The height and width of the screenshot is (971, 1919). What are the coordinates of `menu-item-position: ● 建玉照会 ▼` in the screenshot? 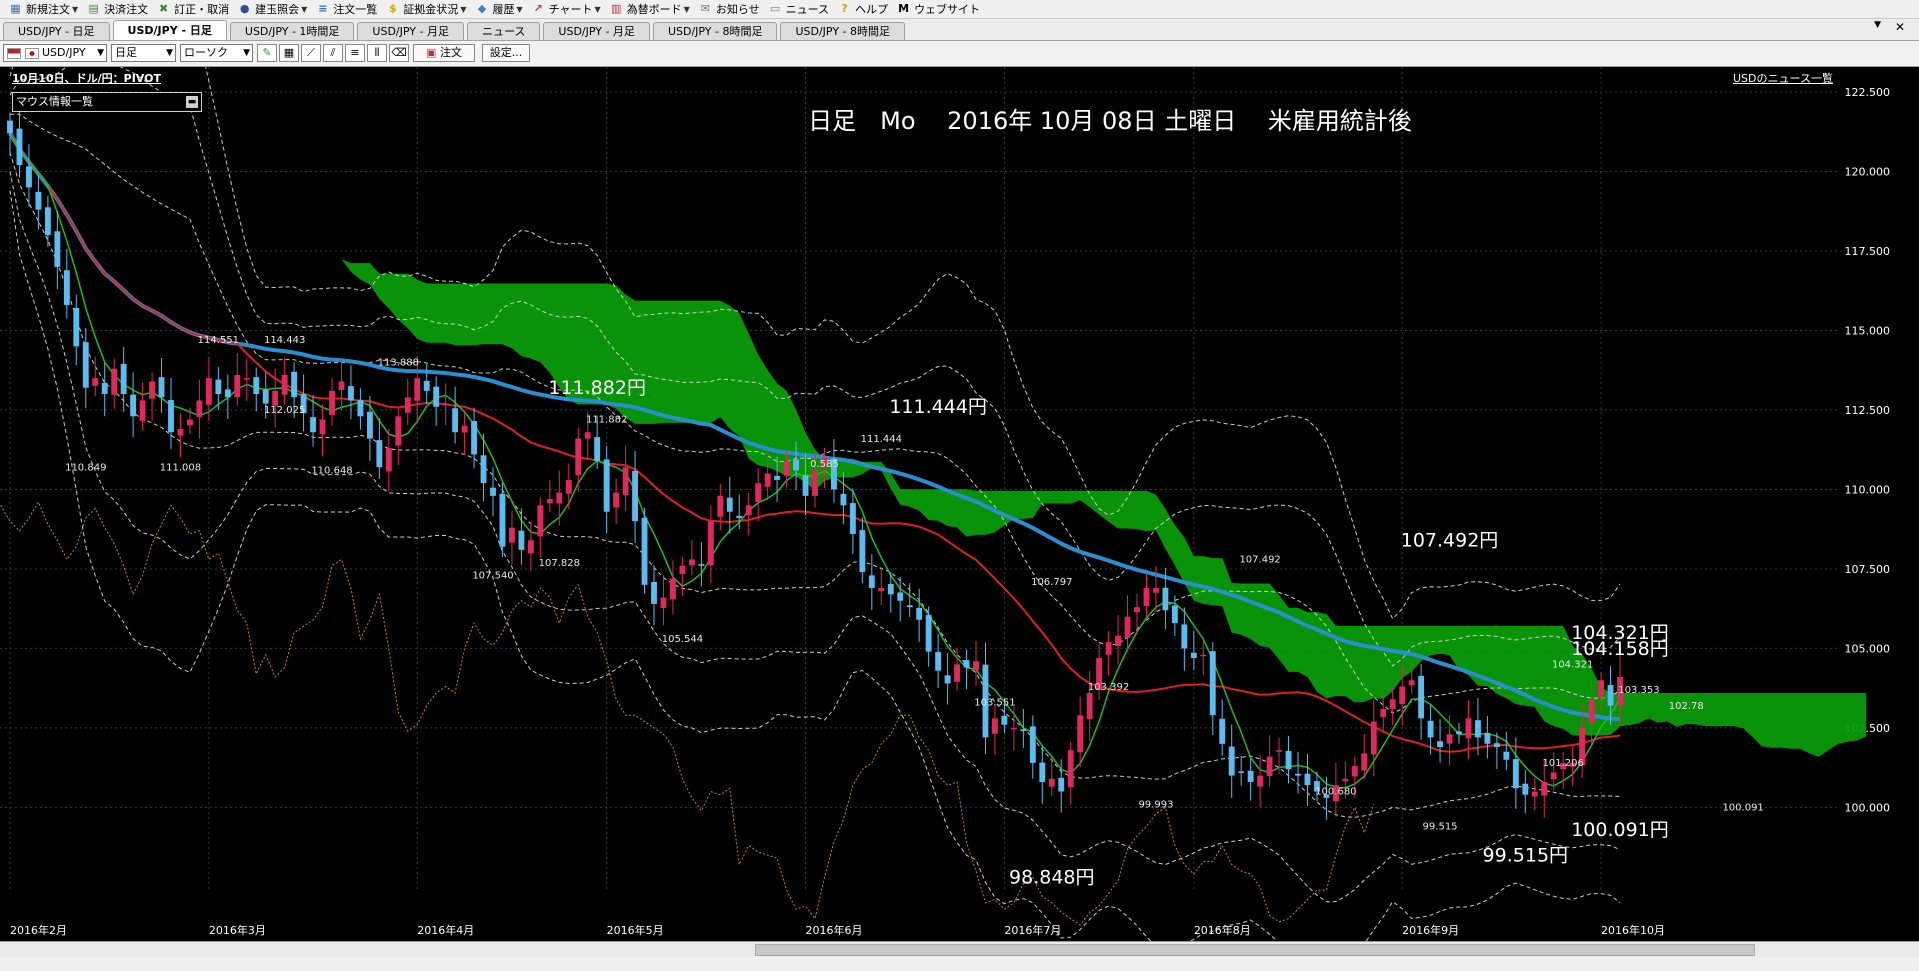 It's located at (272, 9).